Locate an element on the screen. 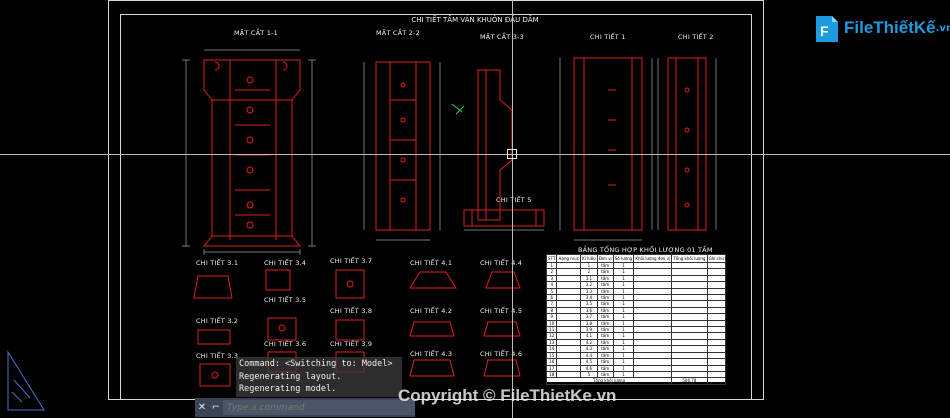 Image resolution: width=950 pixels, height=418 pixels. copyright-watermark: Copyright © FileThietKe.vn is located at coordinates (507, 395).